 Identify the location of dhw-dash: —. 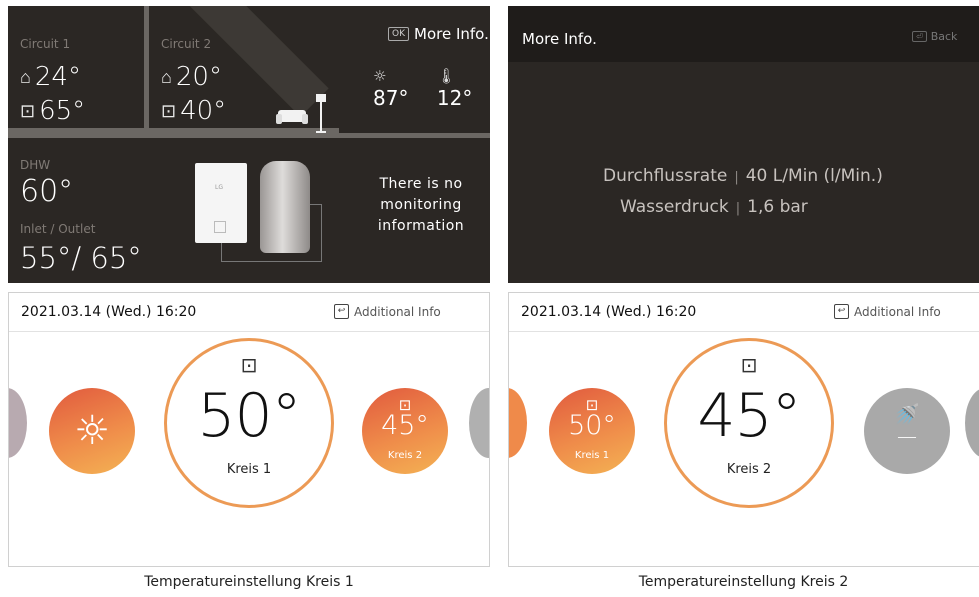
(907, 436).